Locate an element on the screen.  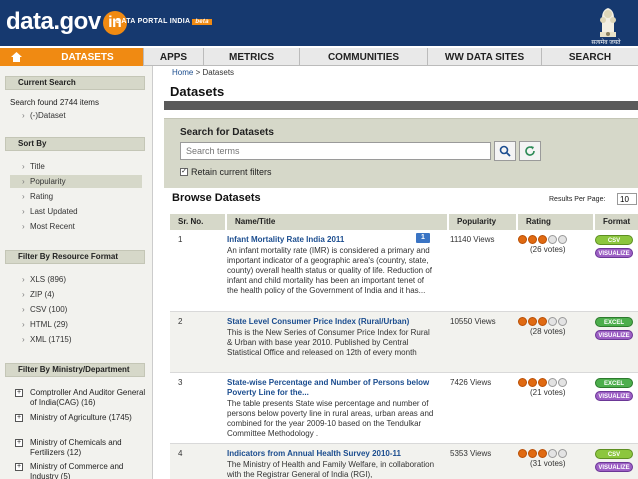
site-logo: data.gov in is located at coordinates (66, 22).